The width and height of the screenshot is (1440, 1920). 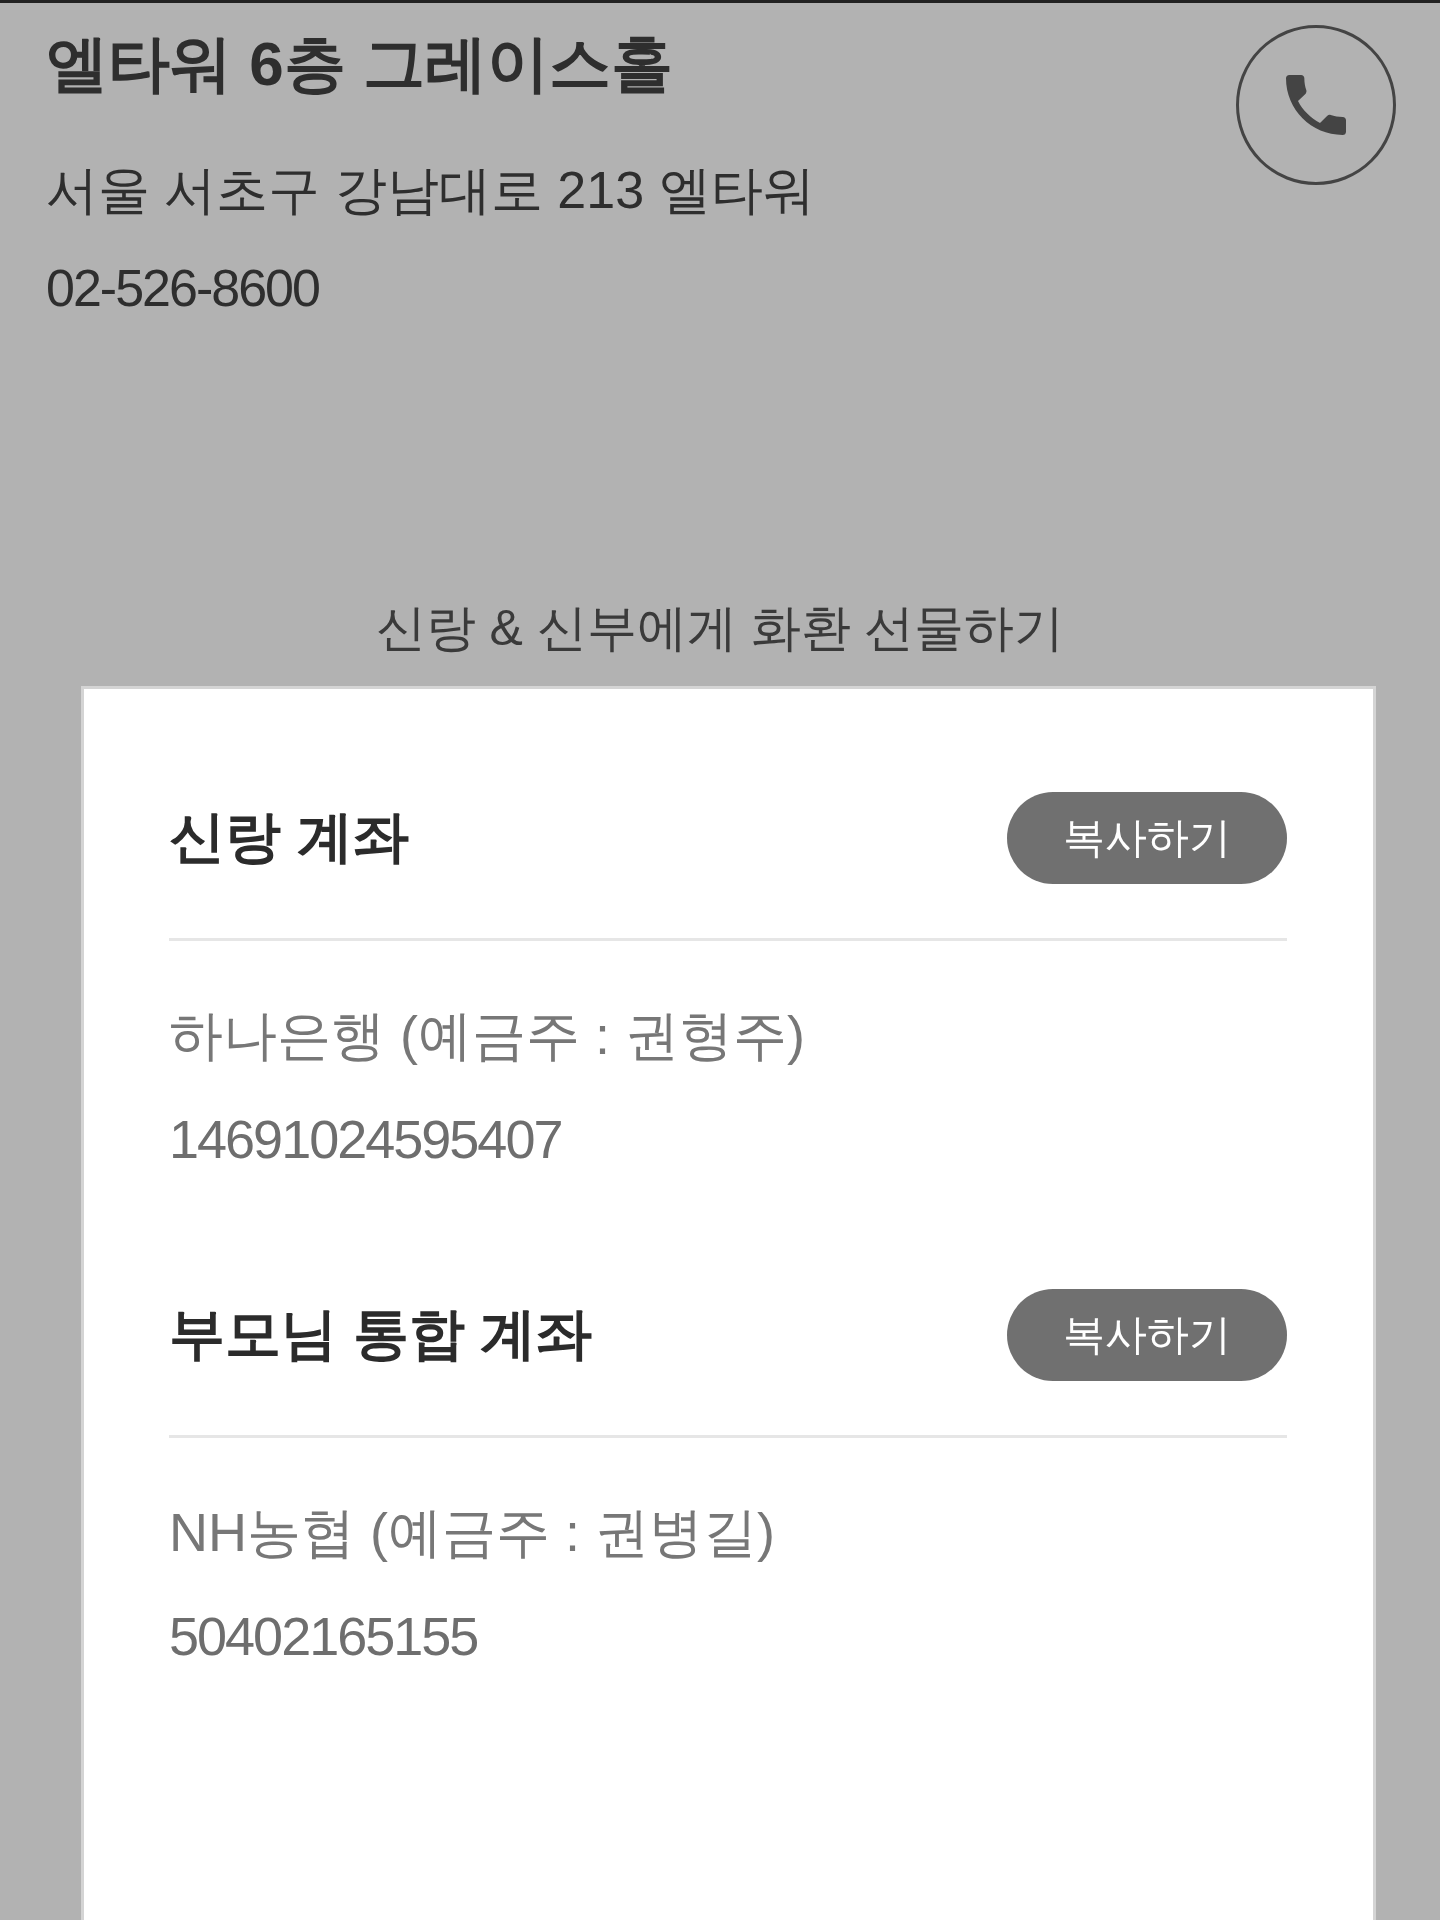 What do you see at coordinates (183, 288) in the screenshot?
I see `venue-phone: 02-526-8600` at bounding box center [183, 288].